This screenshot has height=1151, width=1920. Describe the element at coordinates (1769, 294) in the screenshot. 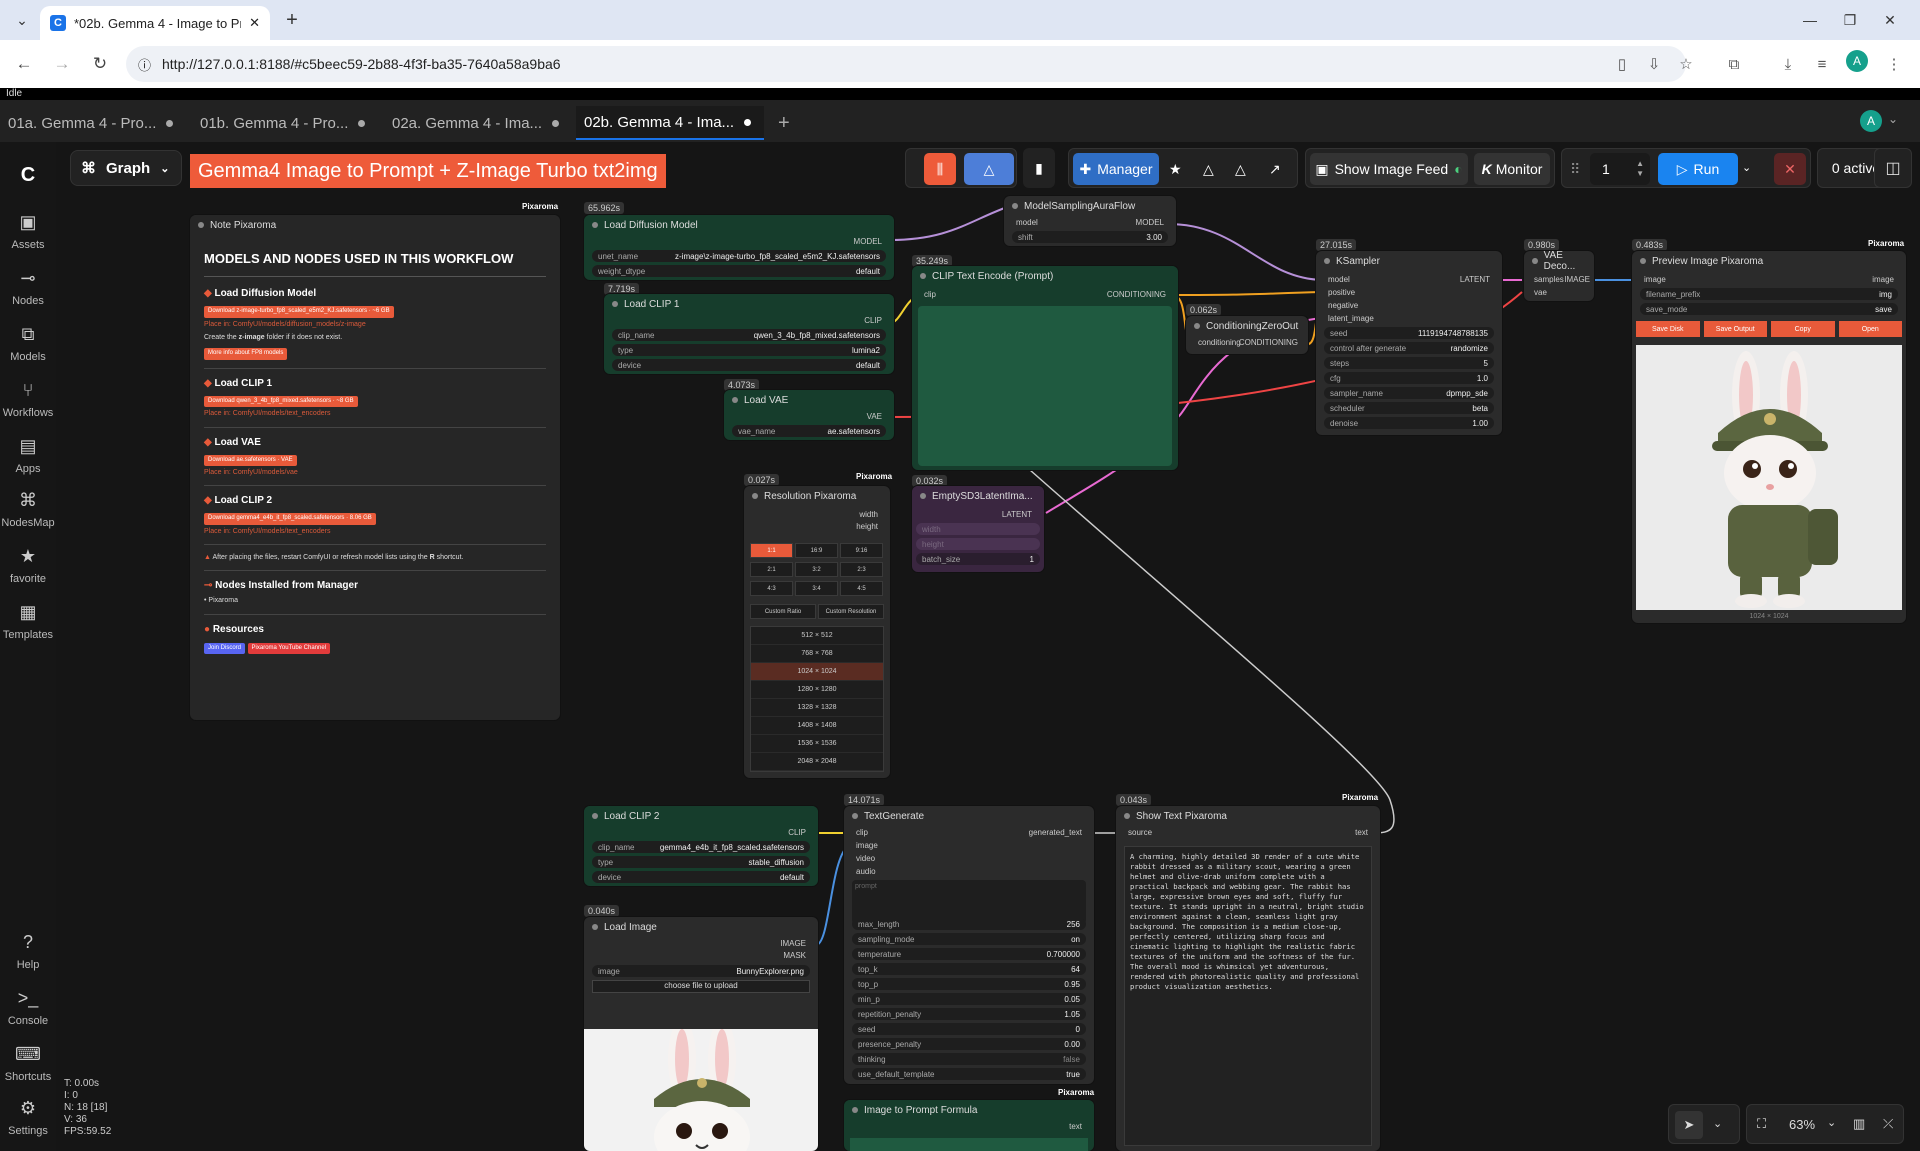

I see `filename-prefix-widget: filename_prefix img` at that location.